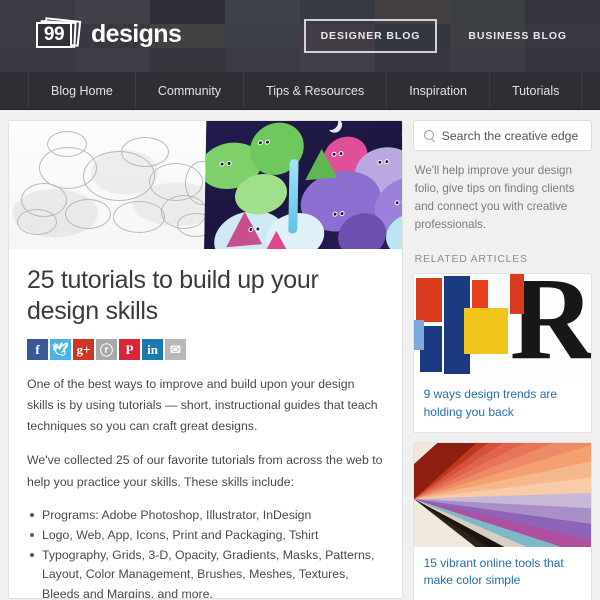 This screenshot has width=600, height=600. What do you see at coordinates (591, 90) in the screenshot?
I see `nav-item-trends: Trends` at bounding box center [591, 90].